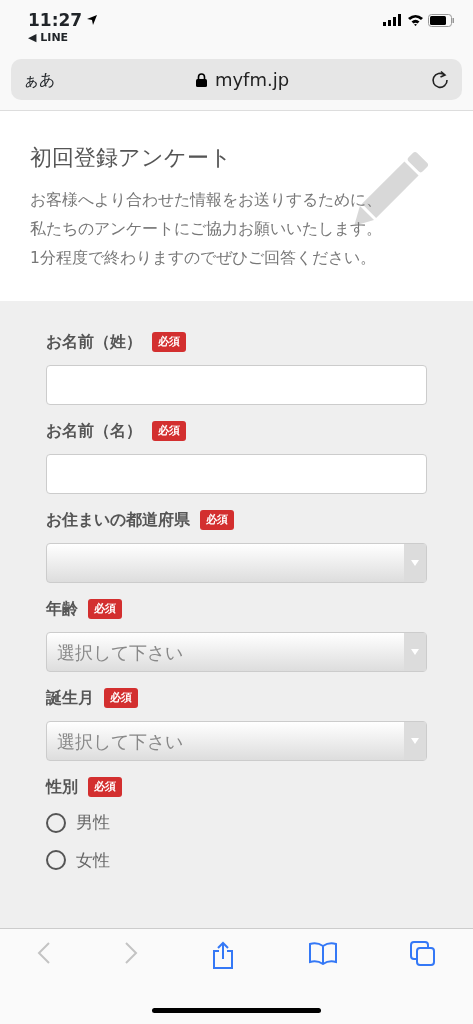  I want to click on location-icon, so click(92, 20).